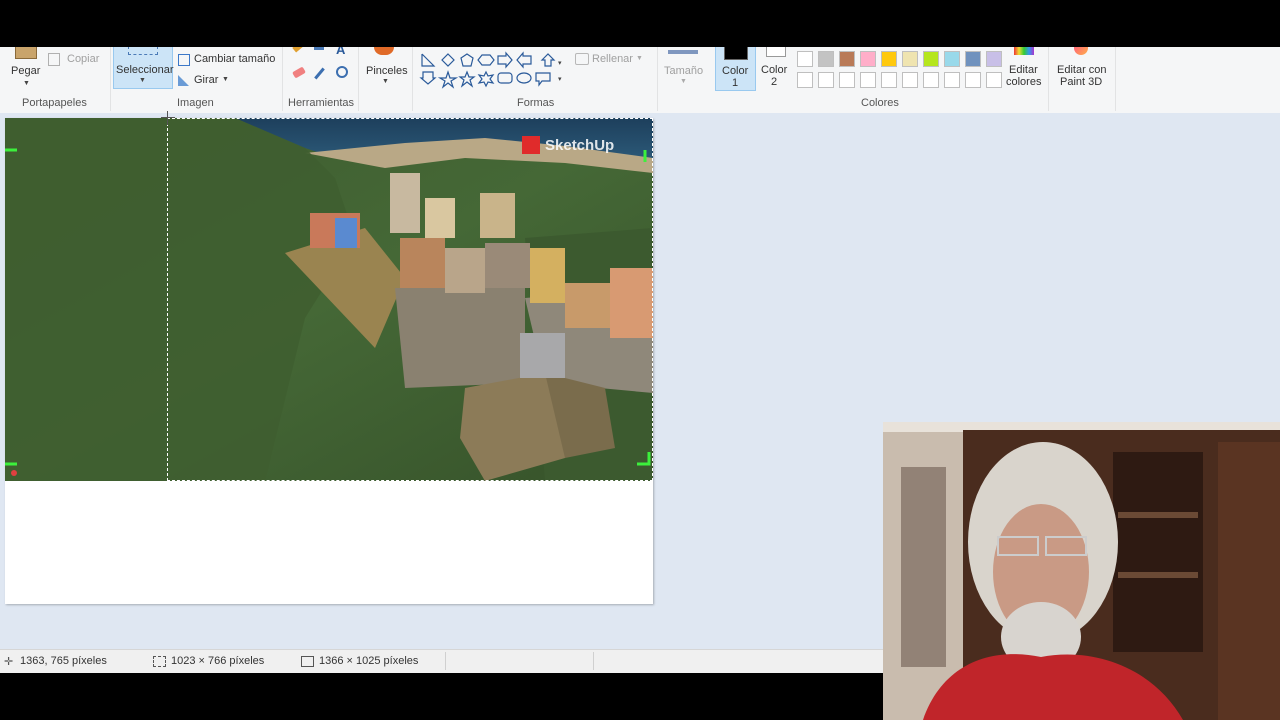  What do you see at coordinates (1081, 51) in the screenshot?
I see `paint3d-icon` at bounding box center [1081, 51].